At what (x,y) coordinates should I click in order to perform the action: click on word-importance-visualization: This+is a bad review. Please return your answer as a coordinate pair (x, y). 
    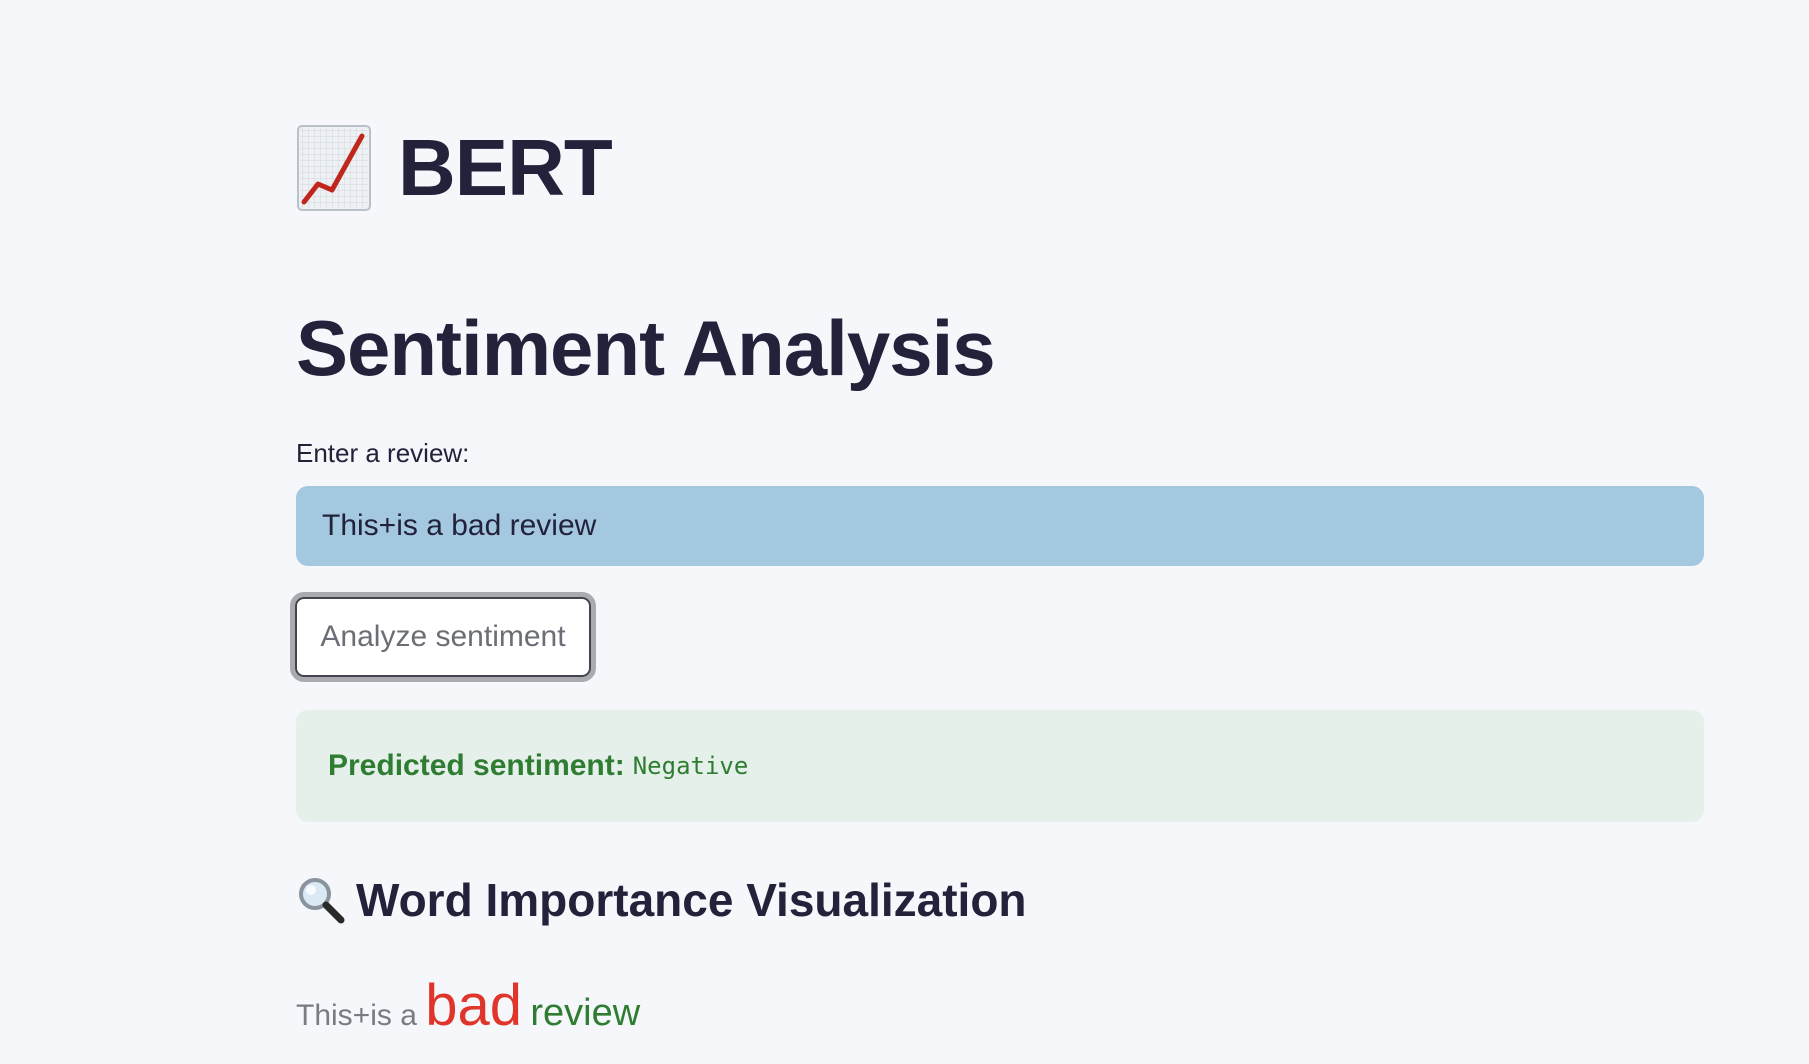
    Looking at the image, I should click on (468, 1005).